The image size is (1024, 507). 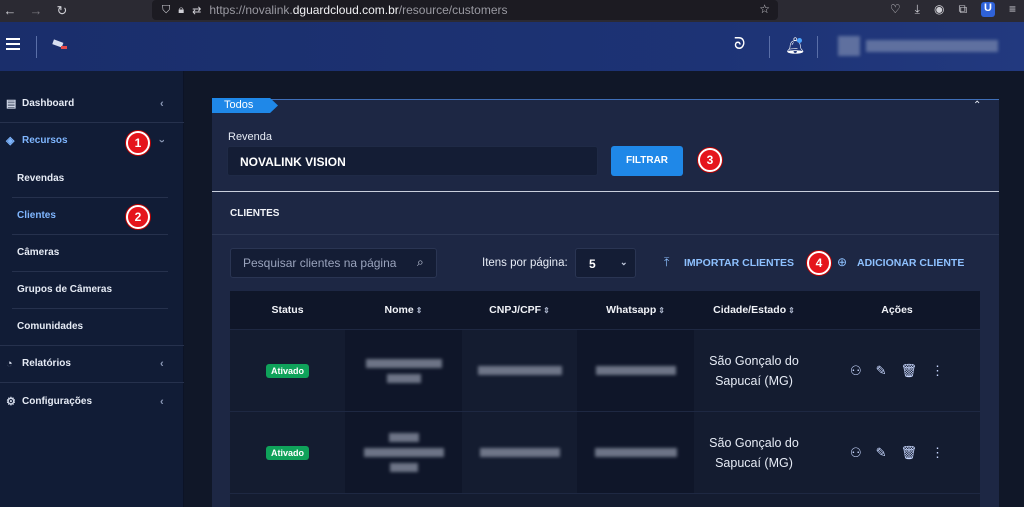 I want to click on avatar, so click(x=849, y=46).